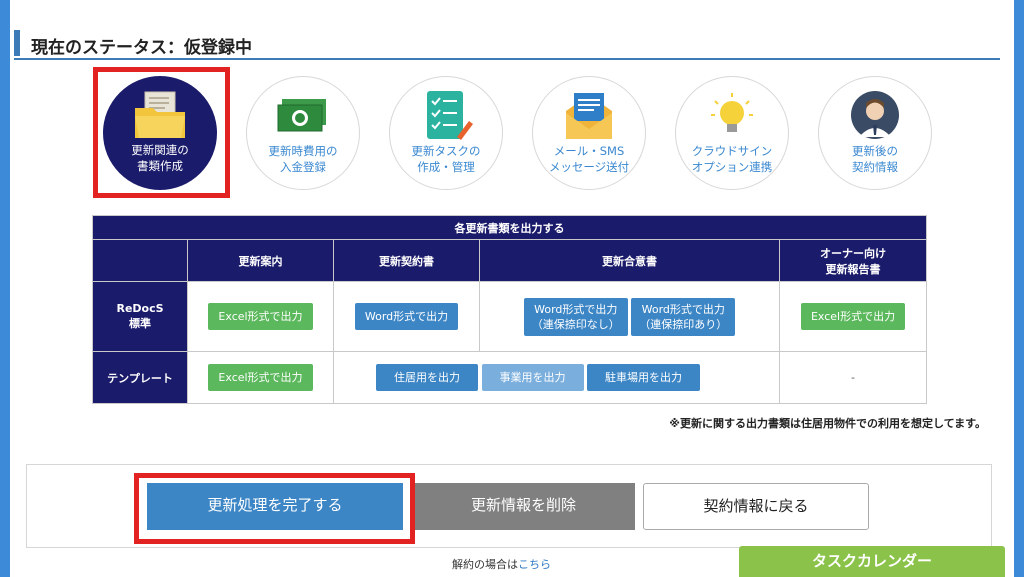 The image size is (1024, 577). What do you see at coordinates (523, 506) in the screenshot?
I see `delete-renewal-button: 更新情報を削除` at bounding box center [523, 506].